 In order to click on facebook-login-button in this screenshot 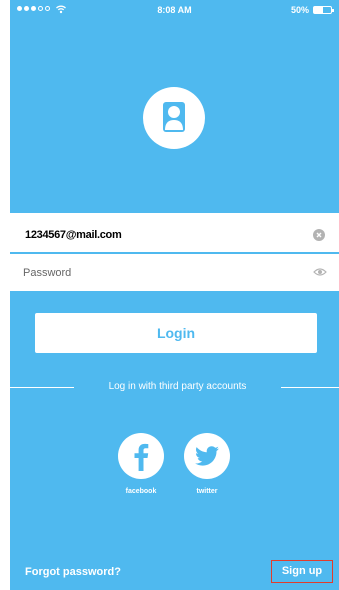, I will do `click(141, 456)`.